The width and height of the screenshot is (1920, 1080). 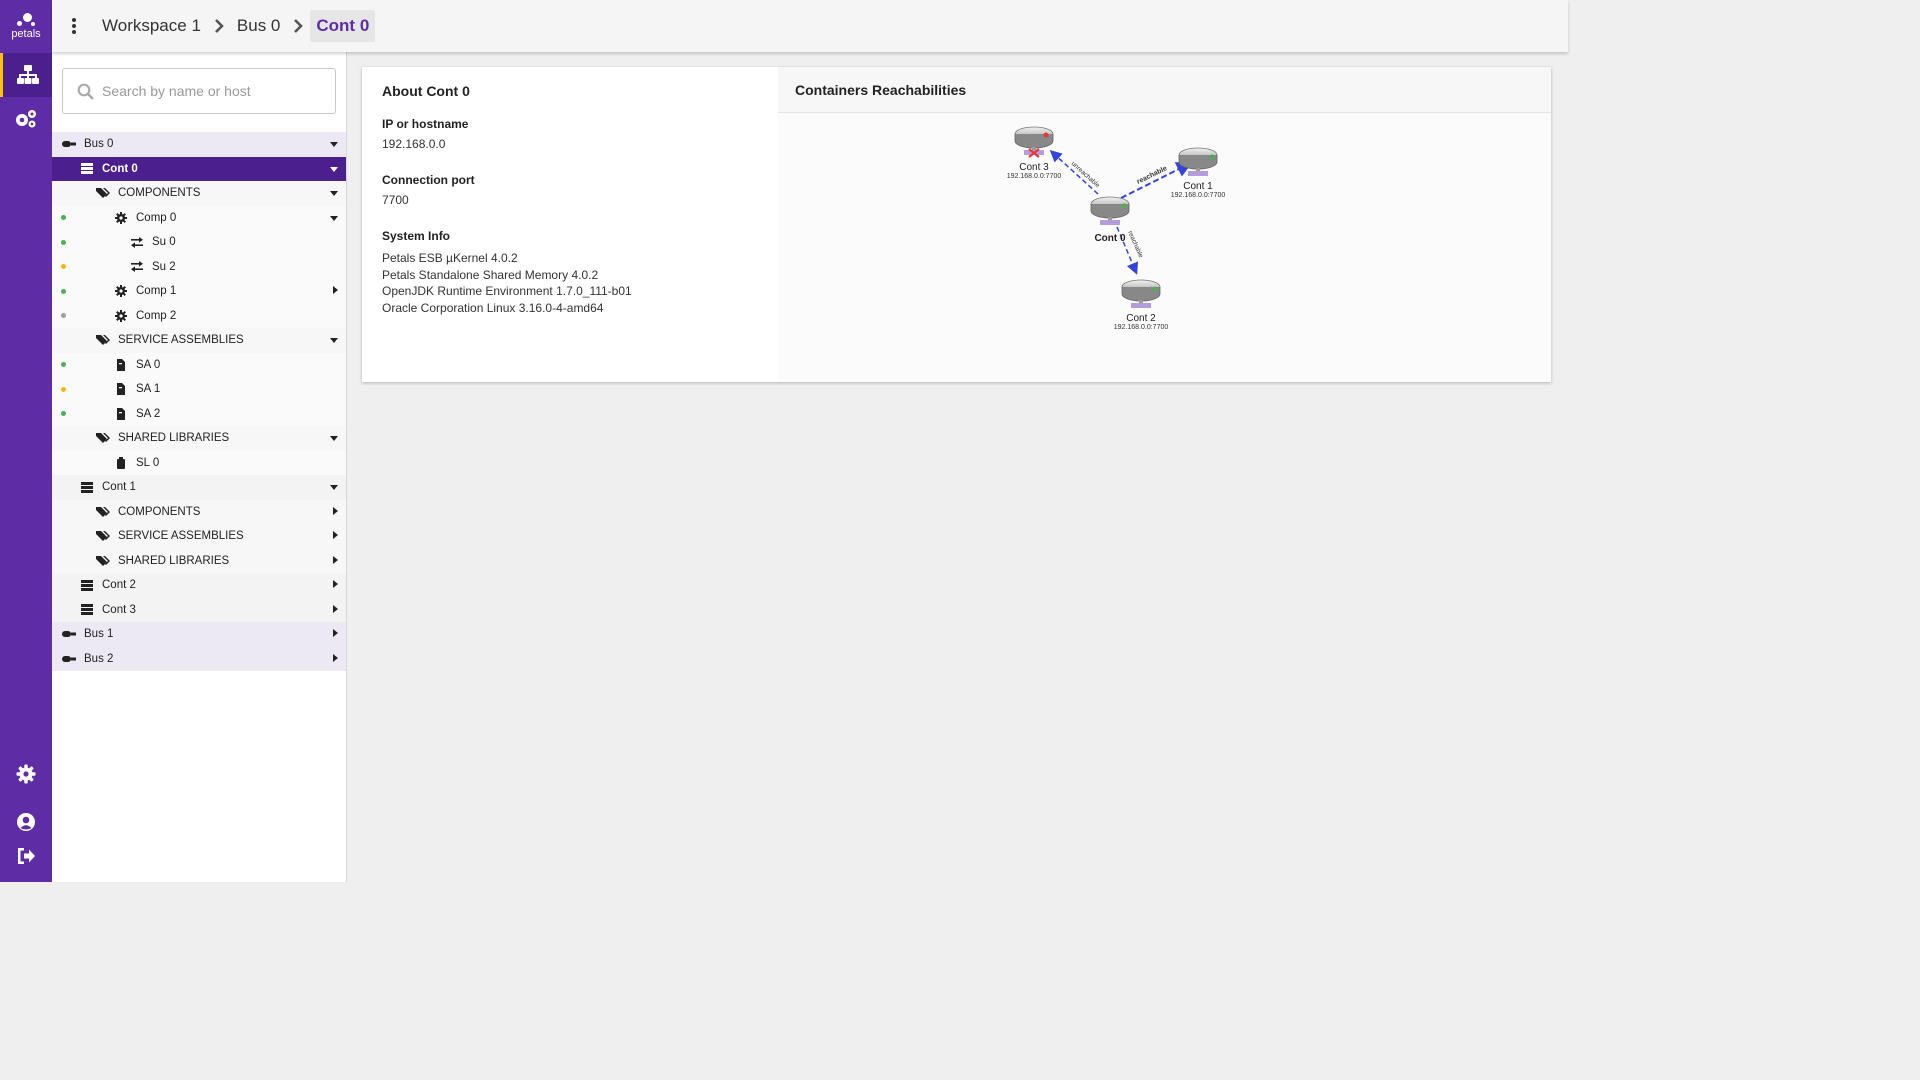 I want to click on tree-item-label: Comp 2, so click(x=156, y=315).